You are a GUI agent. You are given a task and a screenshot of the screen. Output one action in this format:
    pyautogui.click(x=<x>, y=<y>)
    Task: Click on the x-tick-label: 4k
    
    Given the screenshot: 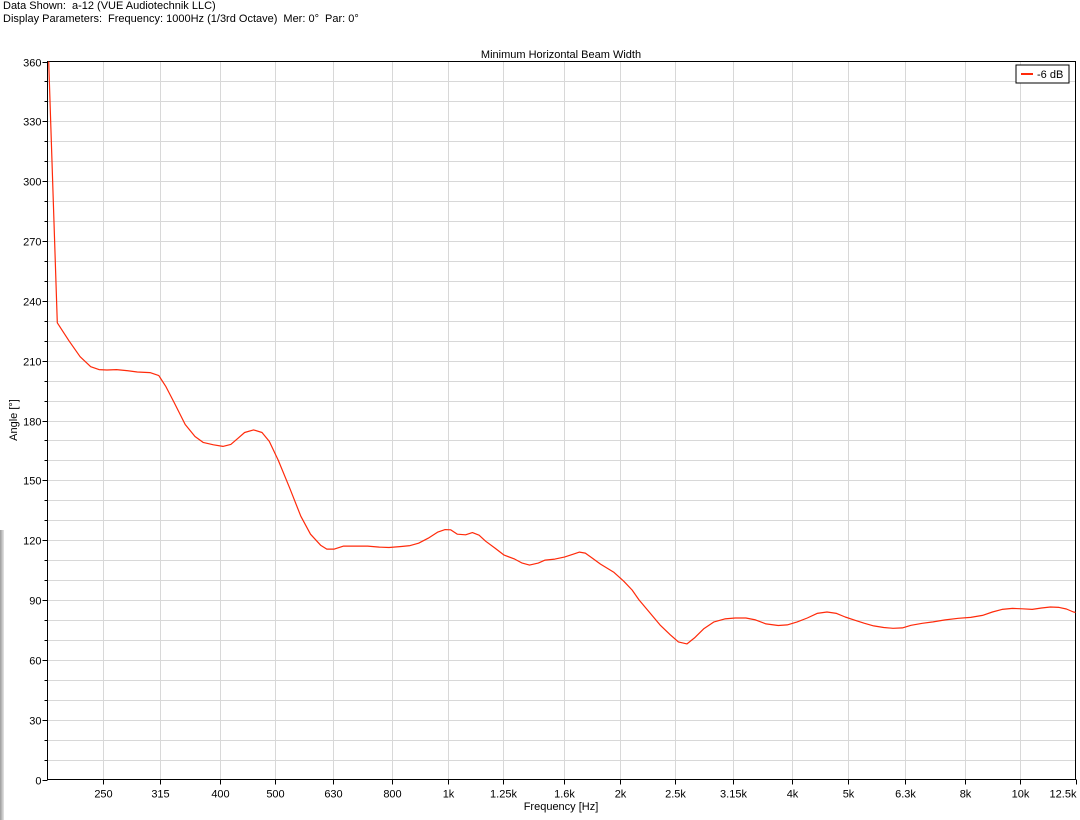 What is the action you would take?
    pyautogui.click(x=793, y=795)
    